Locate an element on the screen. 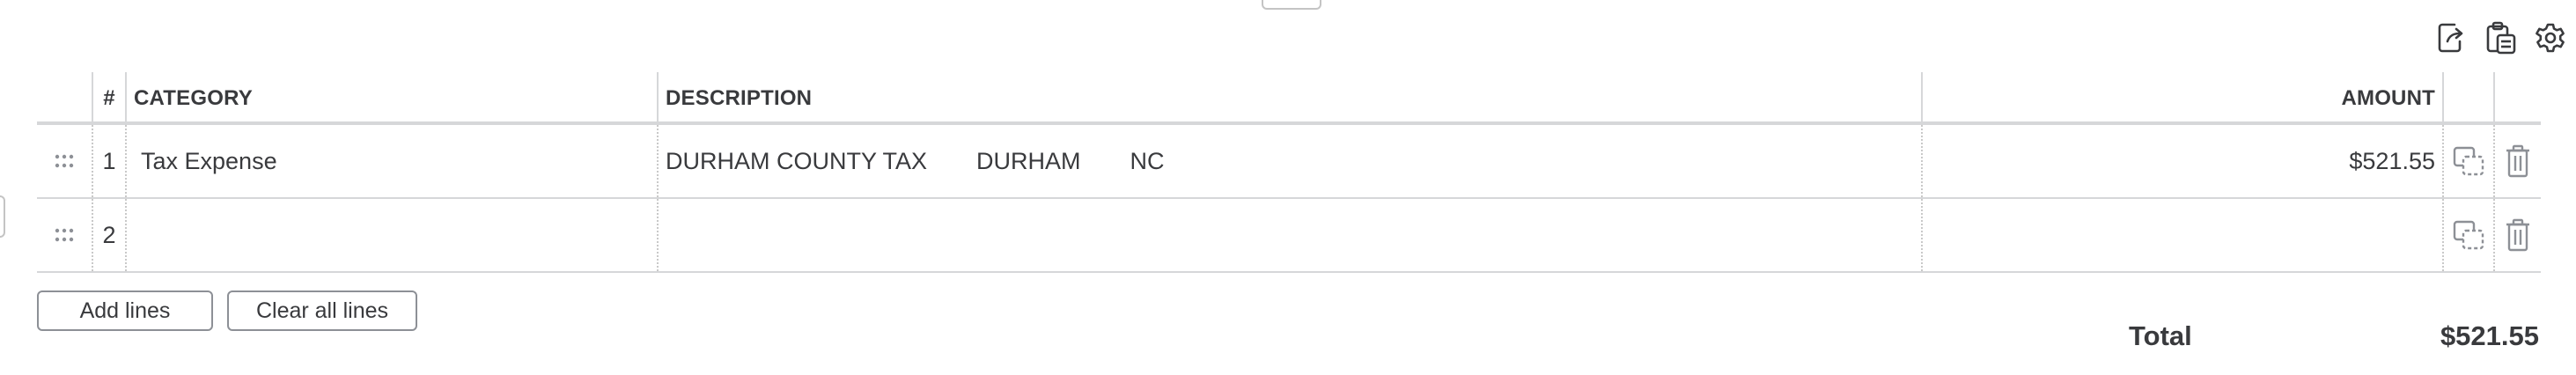 The image size is (2576, 375). category-field is located at coordinates (393, 235).